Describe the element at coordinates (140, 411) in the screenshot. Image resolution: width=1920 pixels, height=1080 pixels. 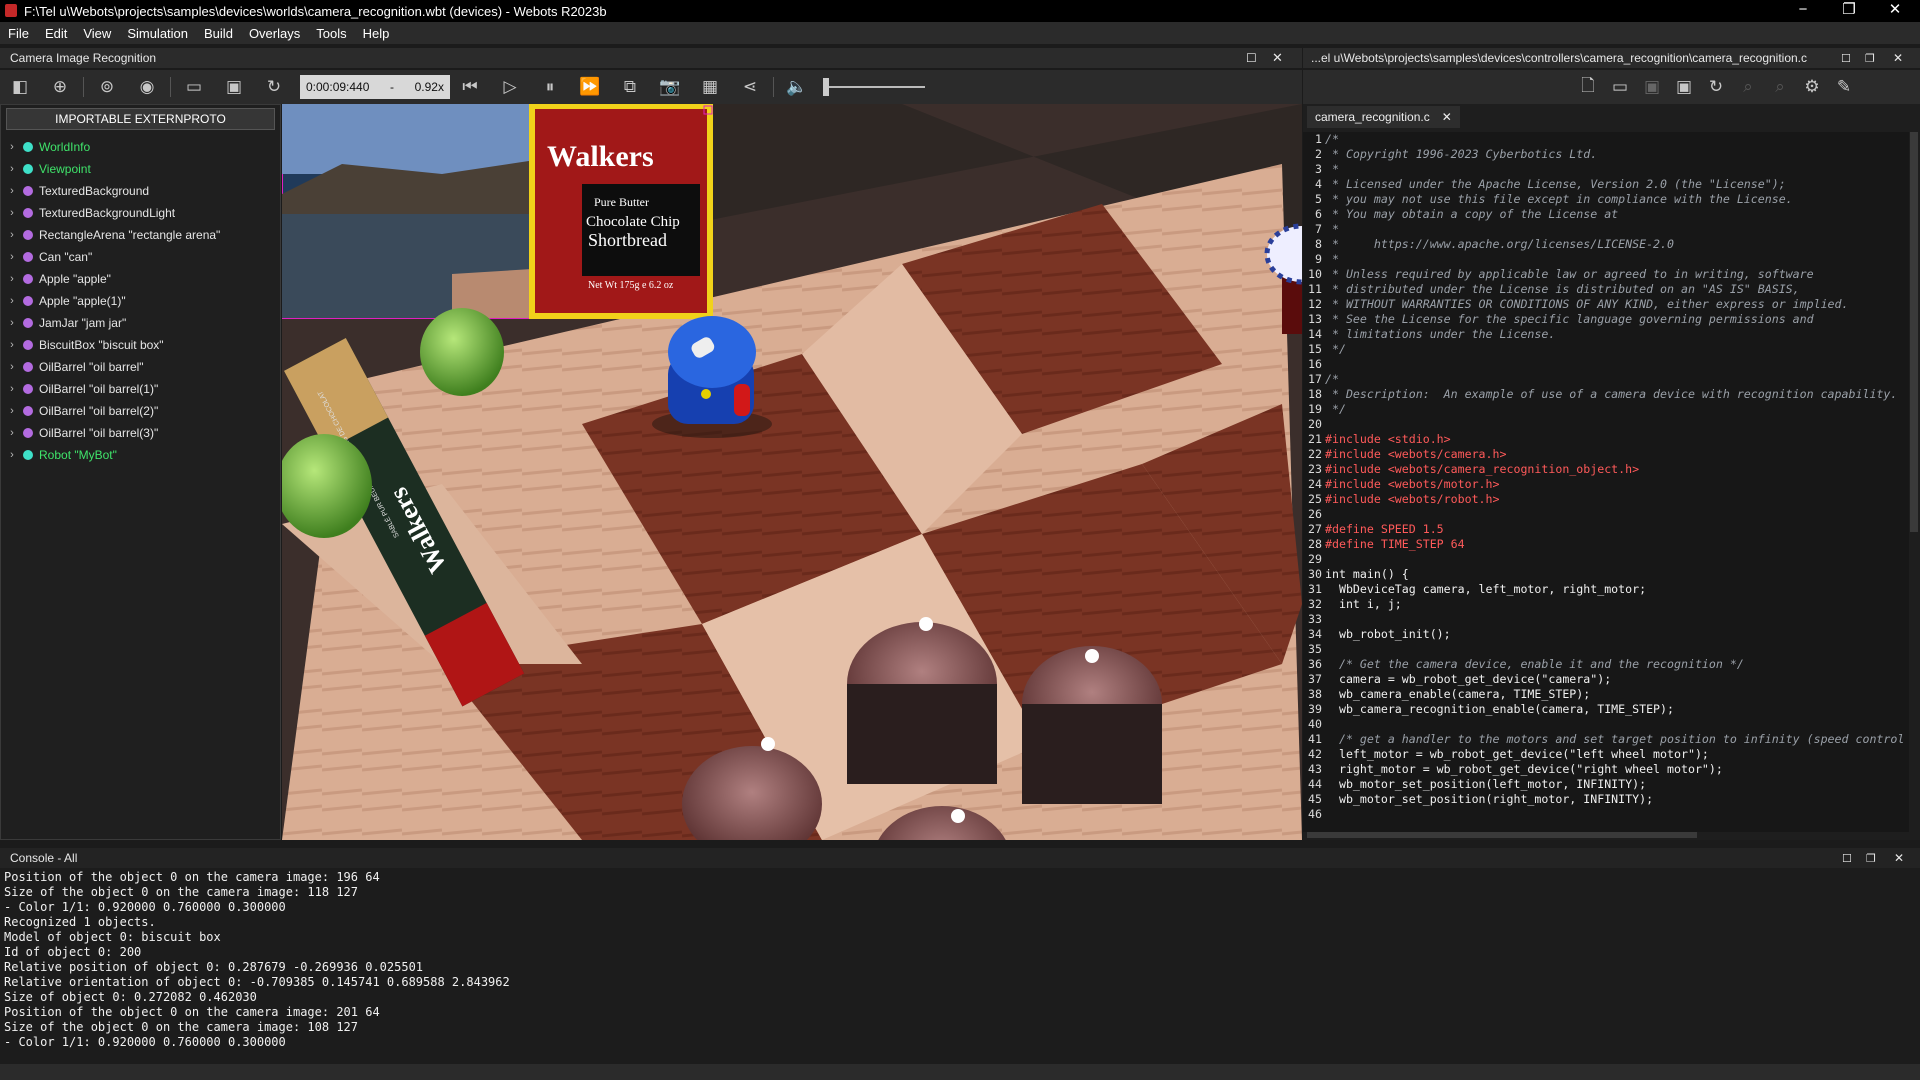
I see `scene-tree-node: › OilBarrel "oil barrel(2)"` at that location.